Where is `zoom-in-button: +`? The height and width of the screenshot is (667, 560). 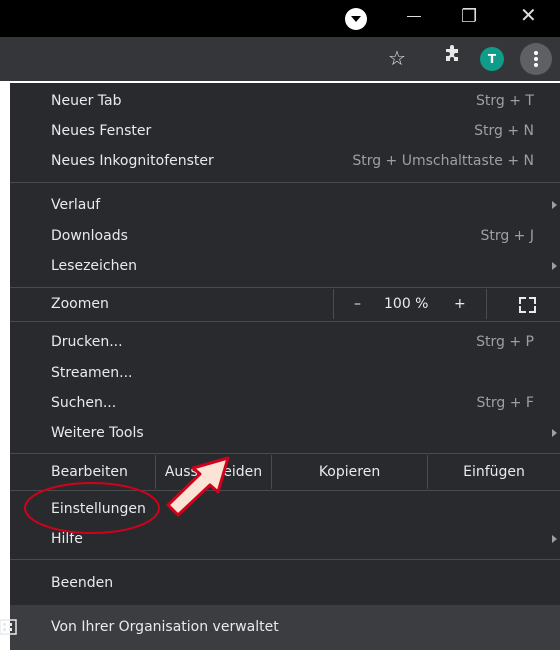
zoom-in-button: + is located at coordinates (460, 304).